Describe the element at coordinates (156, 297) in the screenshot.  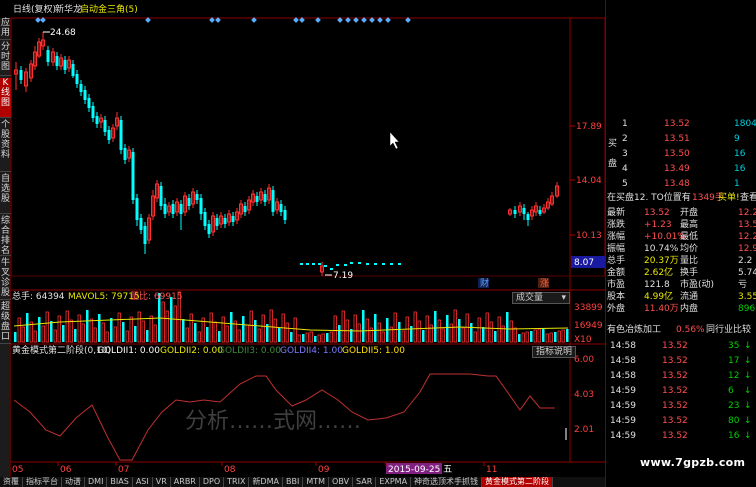
I see `volume-ratio-label: 量比: 69915` at that location.